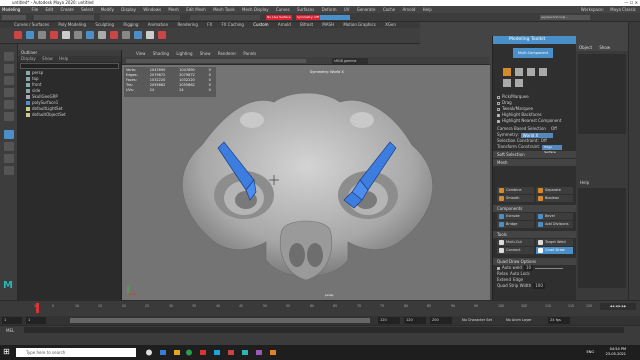  I want to click on layout-two-icon, so click(9, 158).